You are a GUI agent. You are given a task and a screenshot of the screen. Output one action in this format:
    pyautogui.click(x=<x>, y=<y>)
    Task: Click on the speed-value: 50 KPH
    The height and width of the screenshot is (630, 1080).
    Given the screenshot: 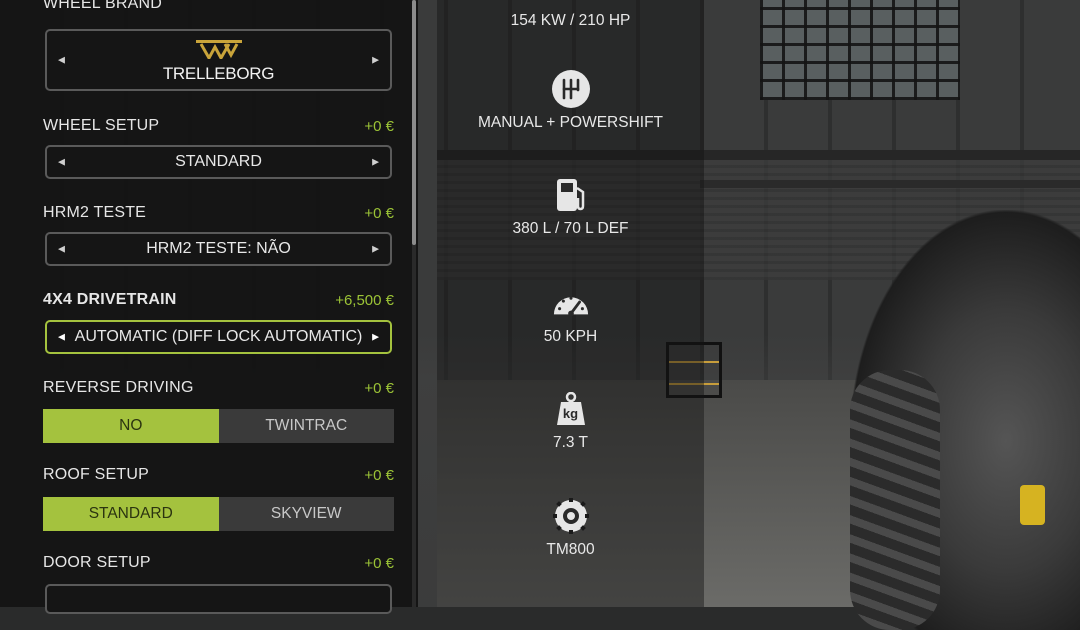 What is the action you would take?
    pyautogui.click(x=570, y=336)
    